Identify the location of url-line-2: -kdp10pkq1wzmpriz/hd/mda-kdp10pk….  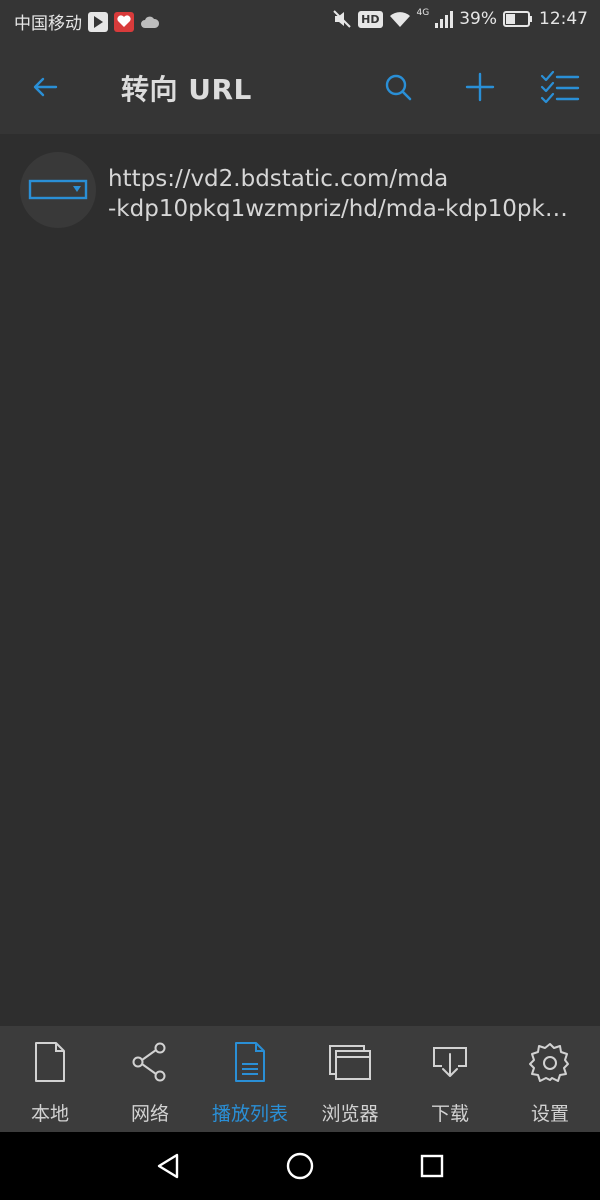
(338, 209).